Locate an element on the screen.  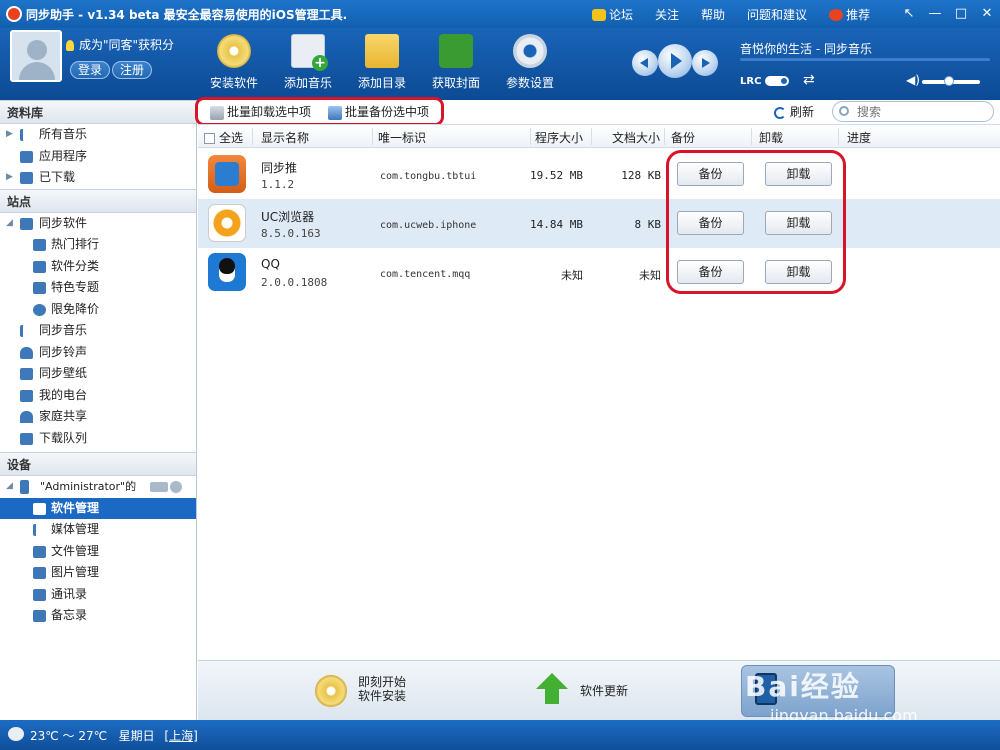
tongbutui-app-icon is located at coordinates (227, 174).